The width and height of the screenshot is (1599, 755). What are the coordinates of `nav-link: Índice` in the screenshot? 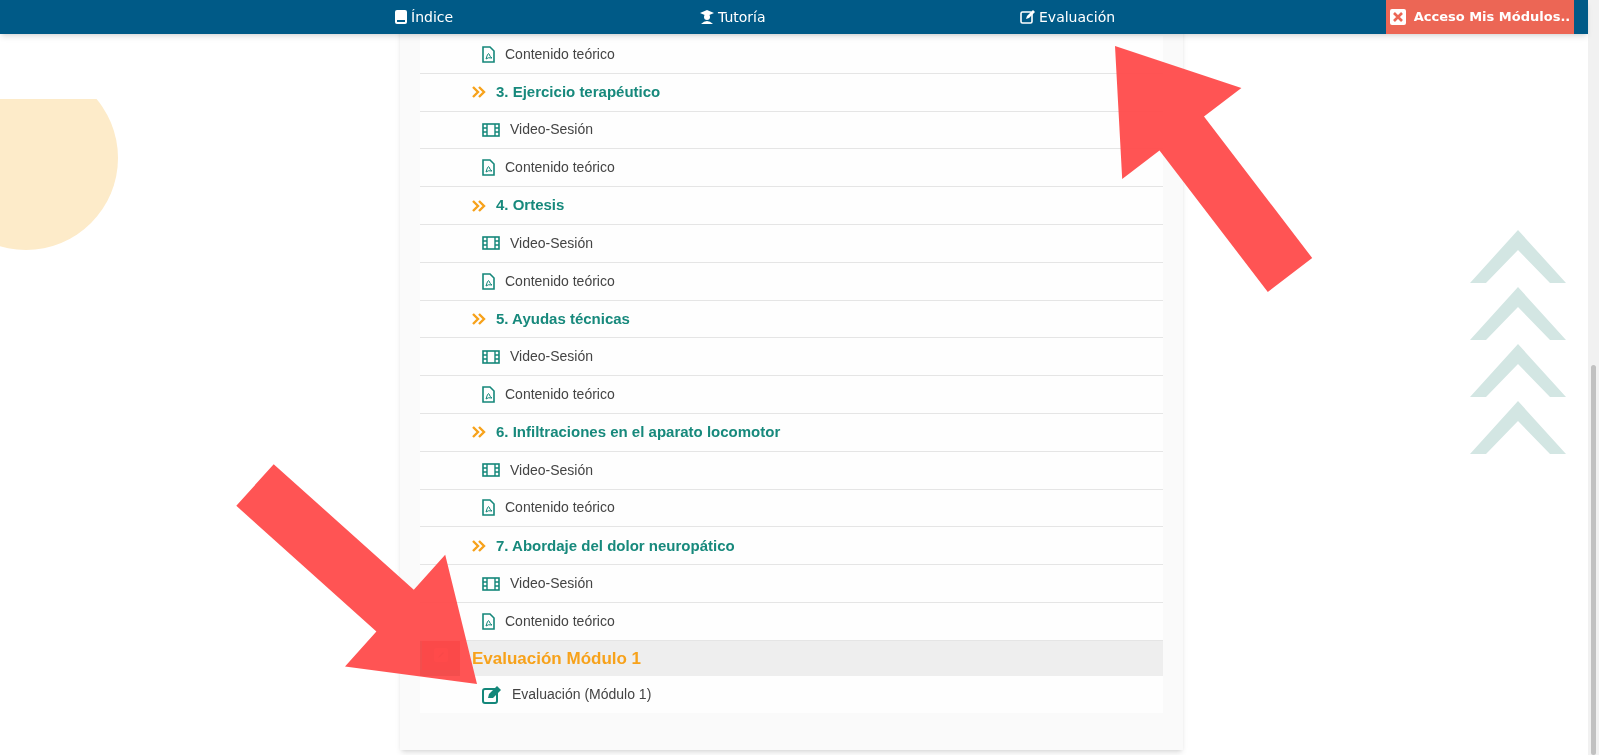 It's located at (424, 17).